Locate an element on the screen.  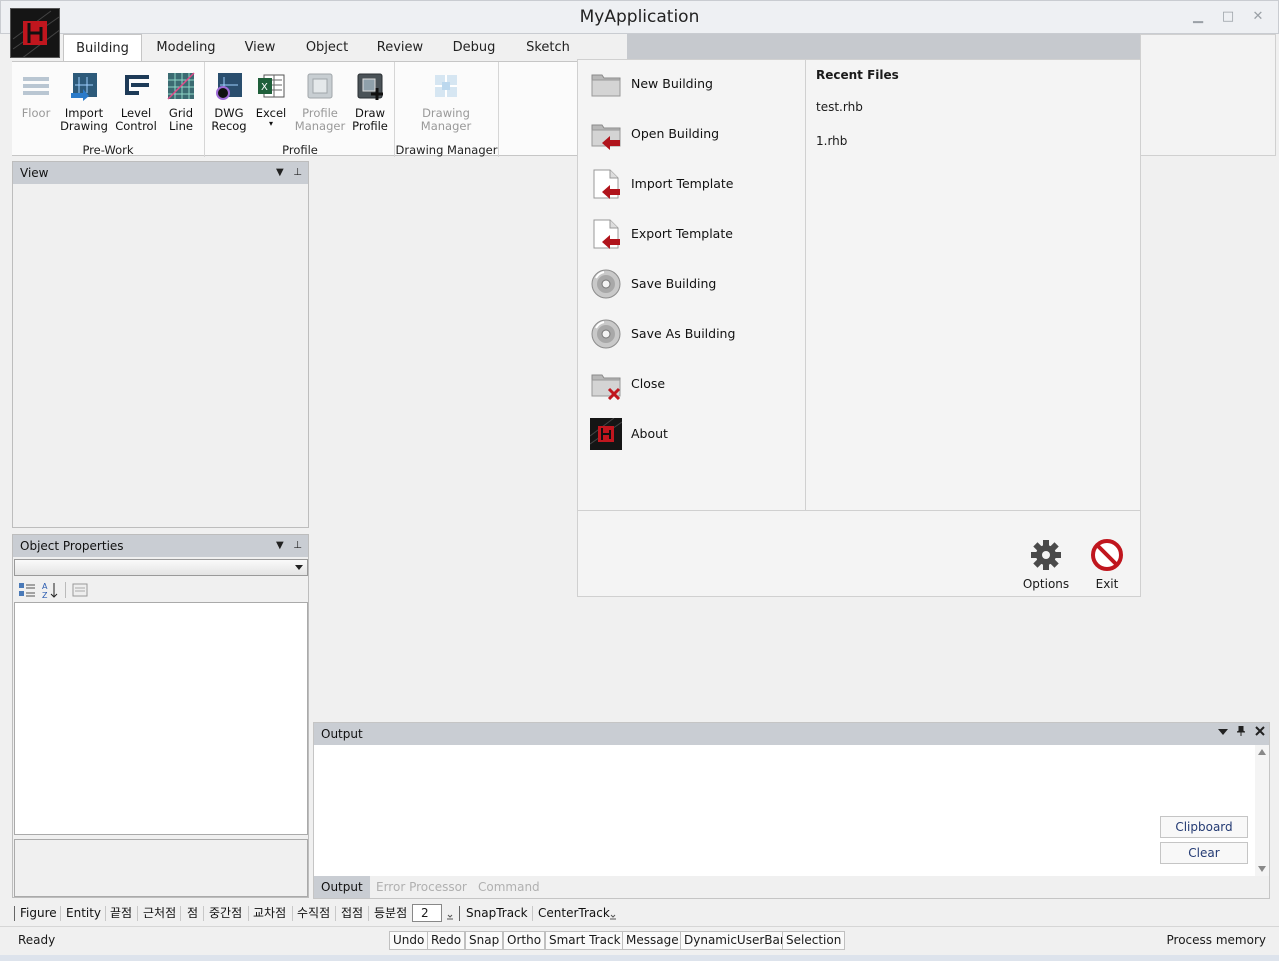
snap-button: Snap is located at coordinates (484, 940).